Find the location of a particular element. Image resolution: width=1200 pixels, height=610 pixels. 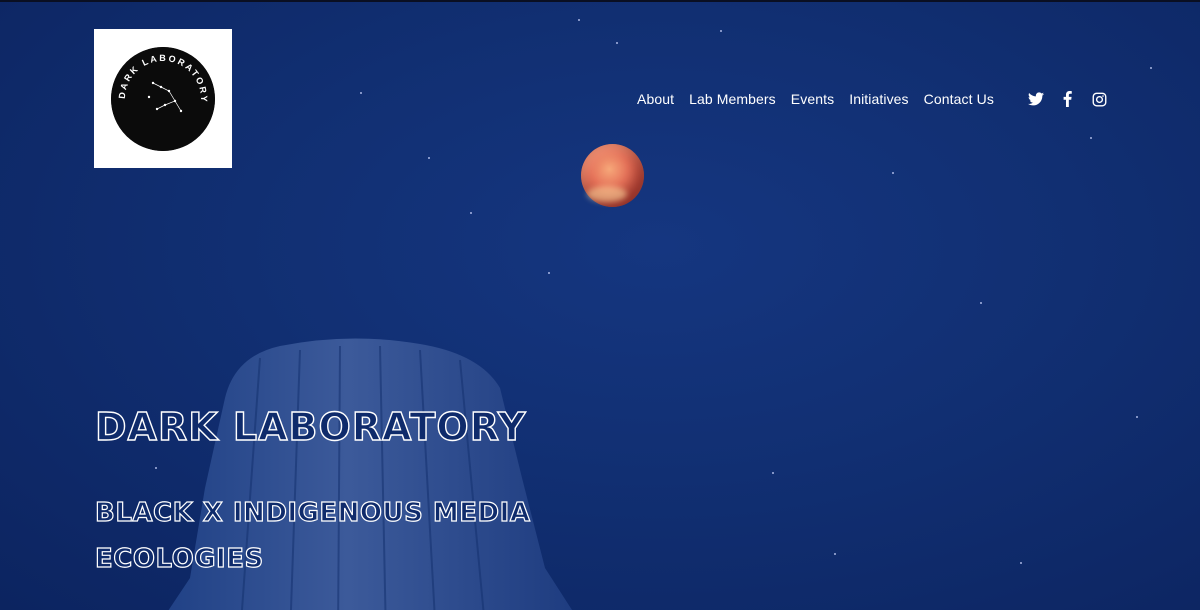

nav-about: About is located at coordinates (655, 99).